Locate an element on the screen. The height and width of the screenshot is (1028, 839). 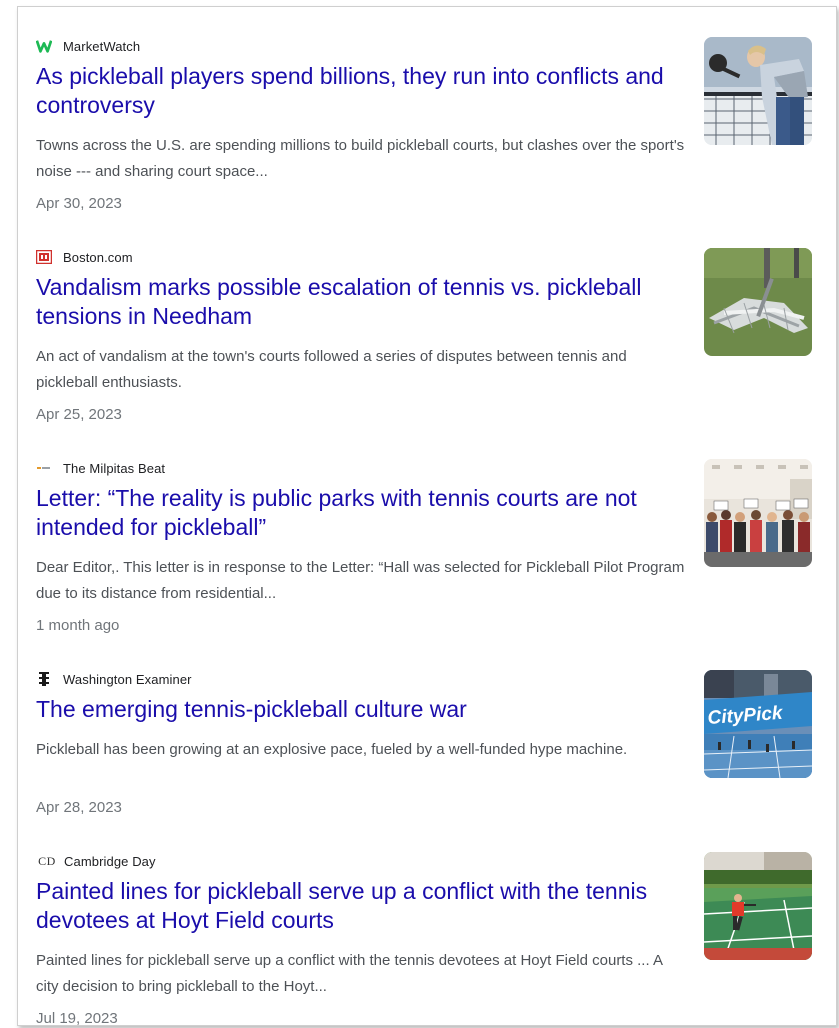
vandalized-net-photo-thumbnail is located at coordinates (758, 302).